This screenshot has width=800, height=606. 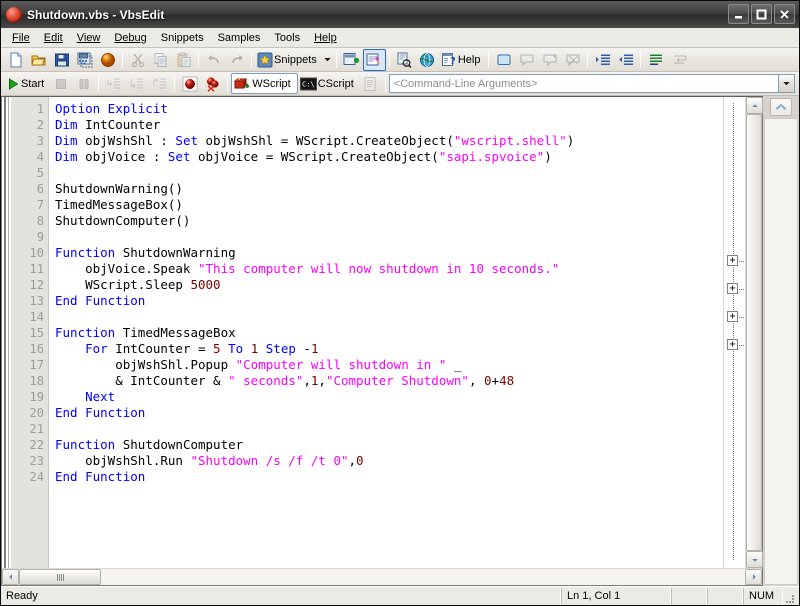 I want to click on redo-button, so click(x=236, y=60).